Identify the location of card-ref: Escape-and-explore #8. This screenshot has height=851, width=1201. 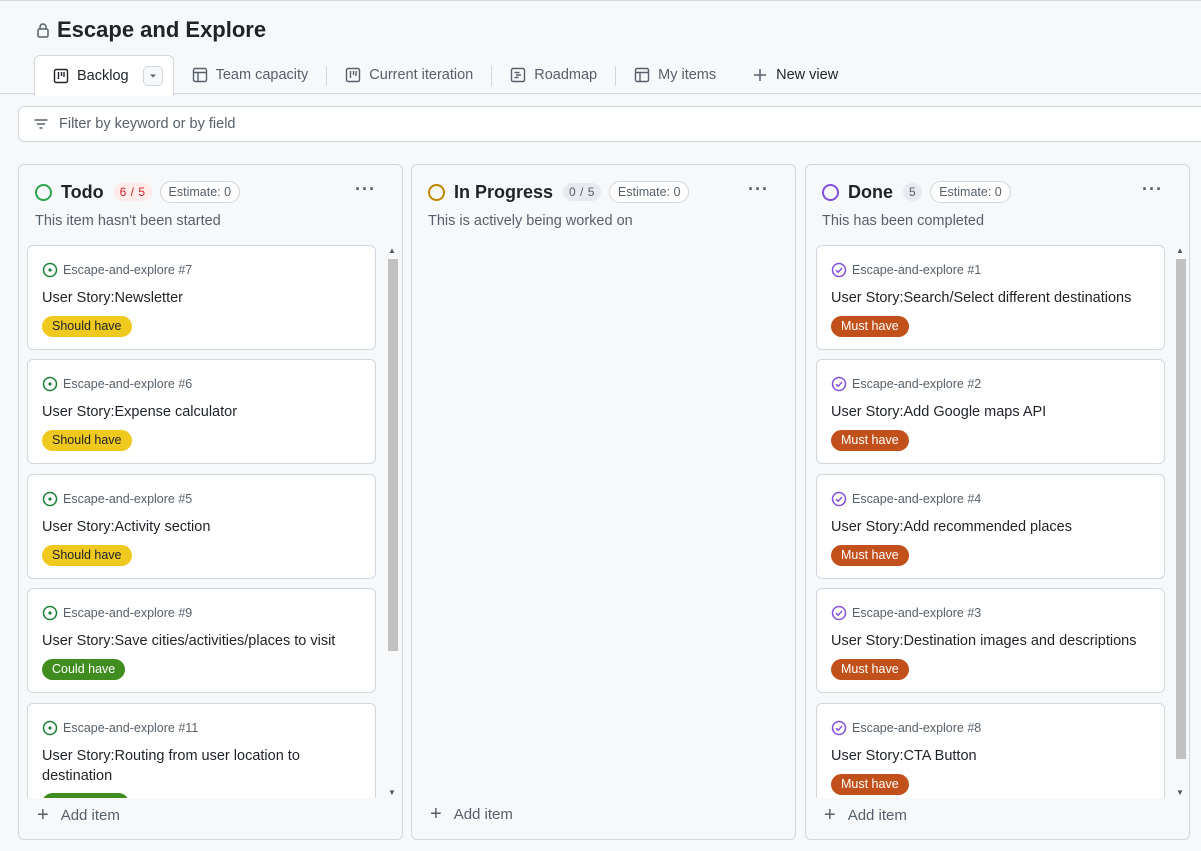
(906, 728).